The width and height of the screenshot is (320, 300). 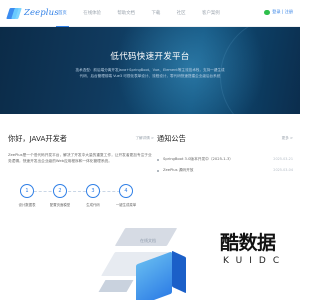 I want to click on step-label: 设计数据表, so click(x=27, y=205).